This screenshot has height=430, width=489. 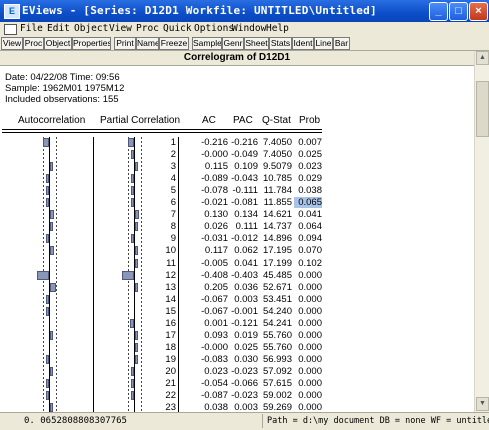 I want to click on correlogram-row: 3 0.115 0.109 9.5079 0.023, so click(x=237, y=167).